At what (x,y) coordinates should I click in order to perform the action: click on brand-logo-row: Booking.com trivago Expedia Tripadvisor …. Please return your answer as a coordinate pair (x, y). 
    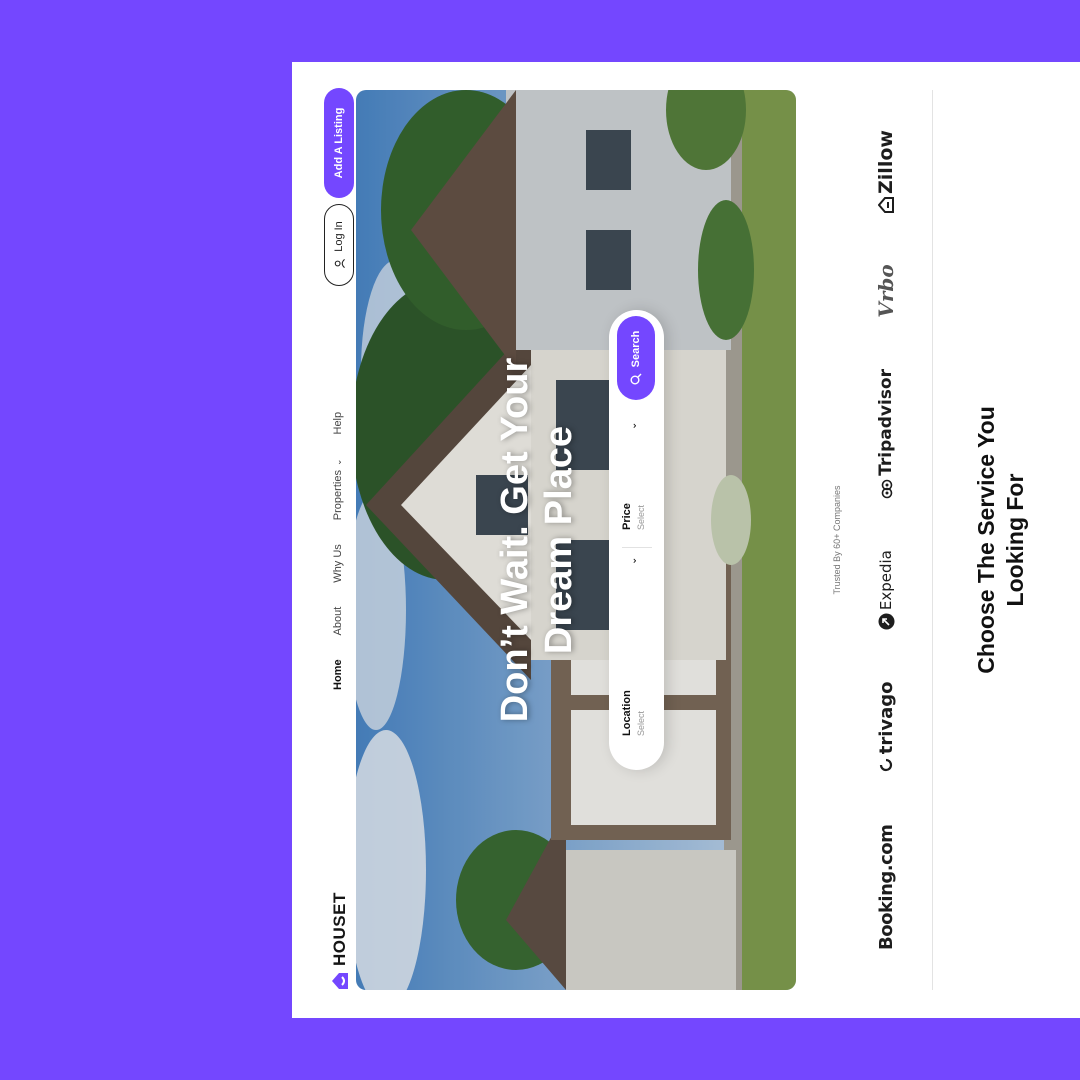
    Looking at the image, I should click on (886, 540).